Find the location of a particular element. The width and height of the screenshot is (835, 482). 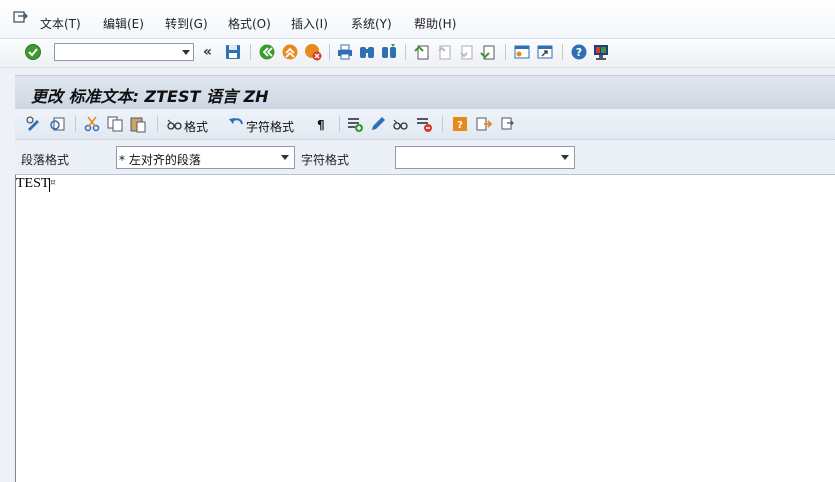

glasses-icon is located at coordinates (401, 124).